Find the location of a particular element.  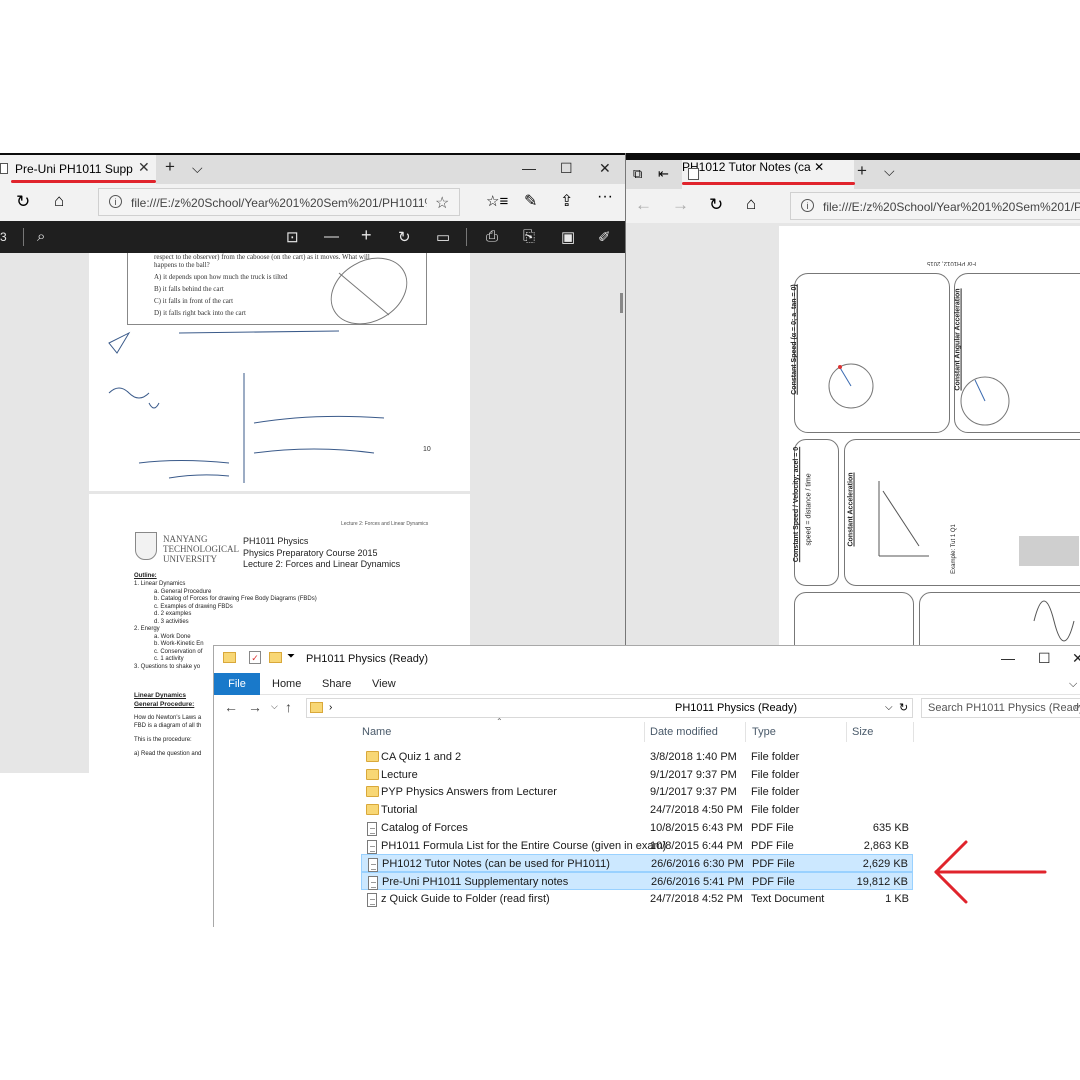

file-name: Pre-Uni PH1011 Supplementary notes is located at coordinates (475, 881).